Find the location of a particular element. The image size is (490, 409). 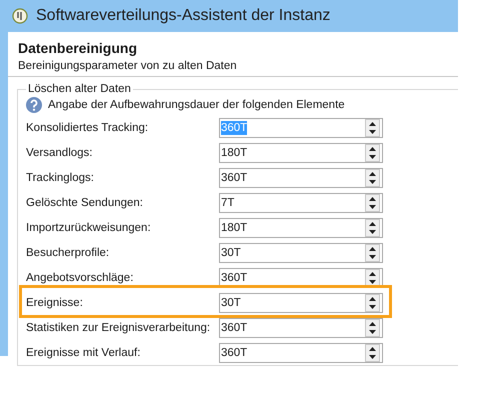

field-label: Ereignisse: is located at coordinates (55, 302).